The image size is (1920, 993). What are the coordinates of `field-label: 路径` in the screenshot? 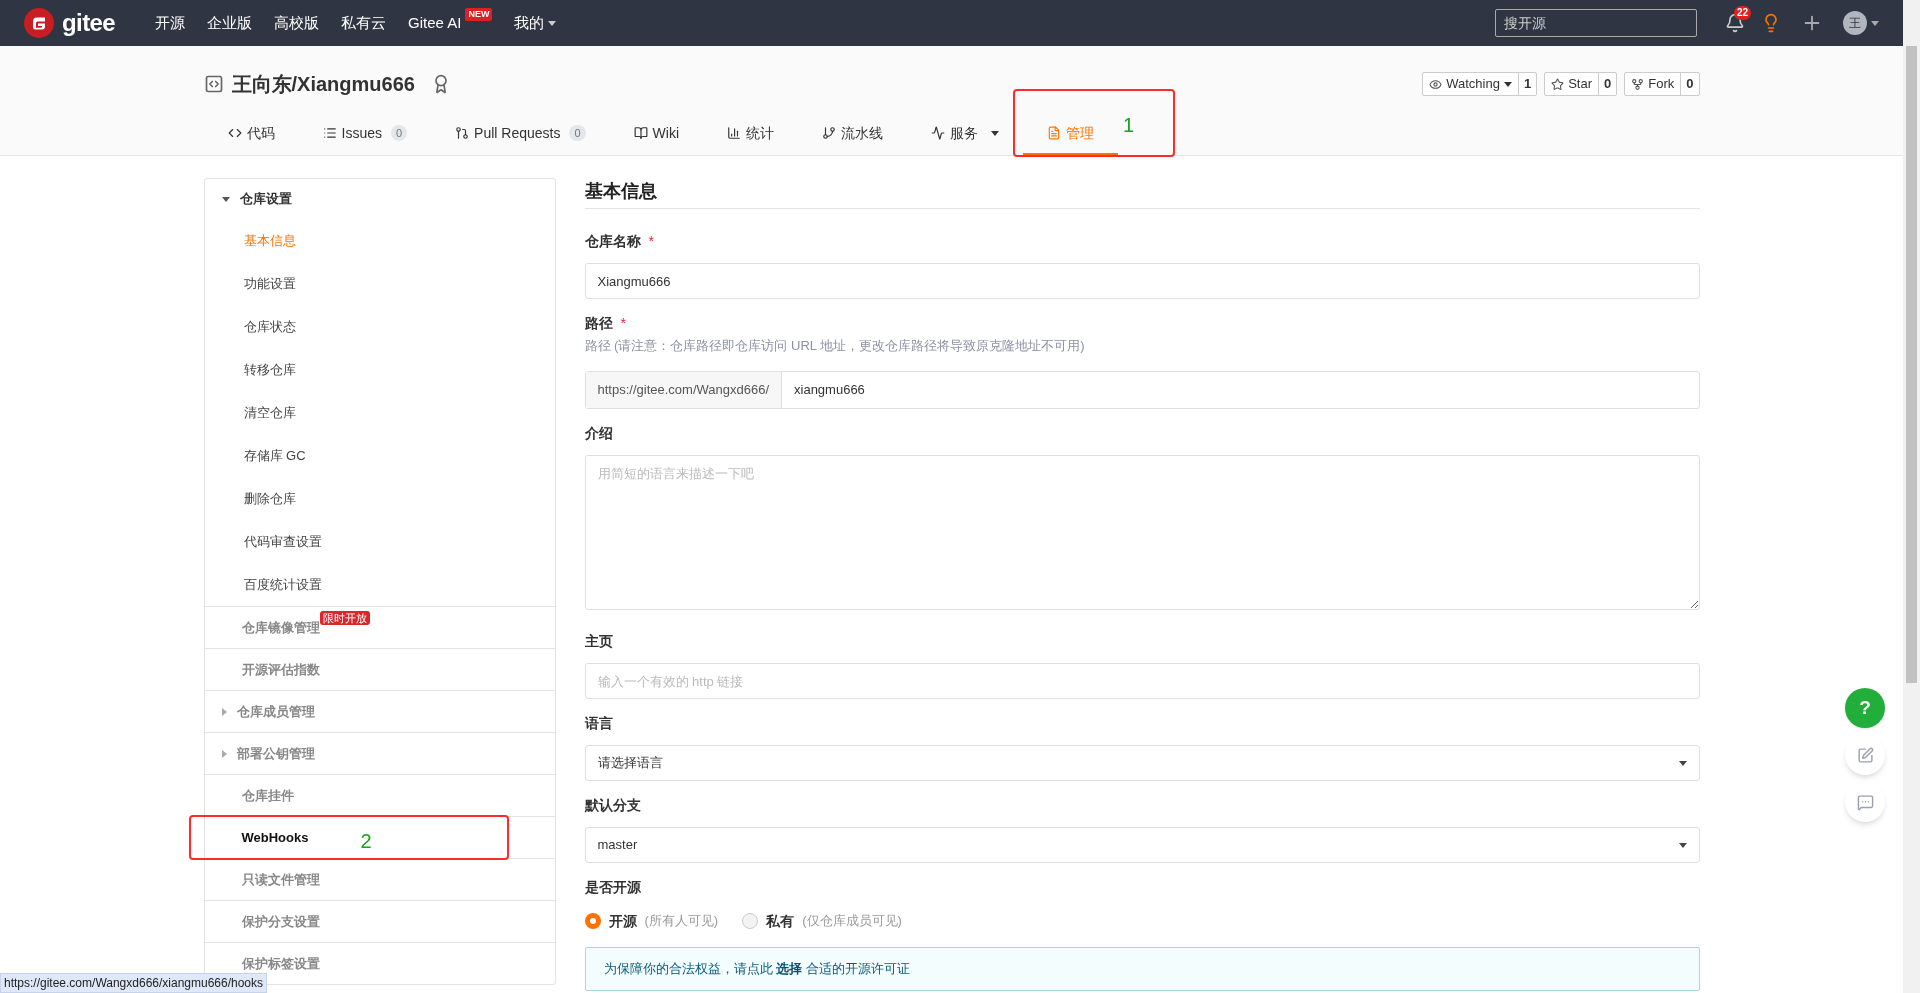 It's located at (598, 323).